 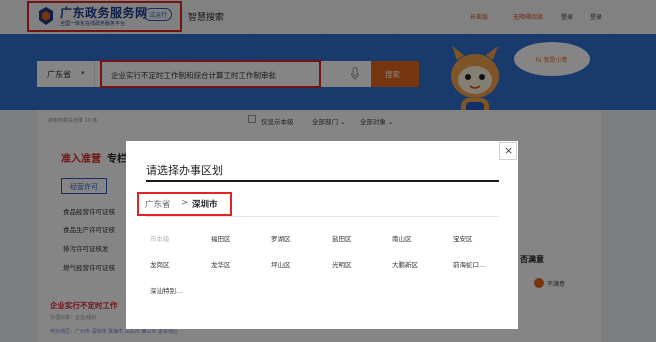 What do you see at coordinates (221, 238) in the screenshot?
I see `district-option: 福田区` at bounding box center [221, 238].